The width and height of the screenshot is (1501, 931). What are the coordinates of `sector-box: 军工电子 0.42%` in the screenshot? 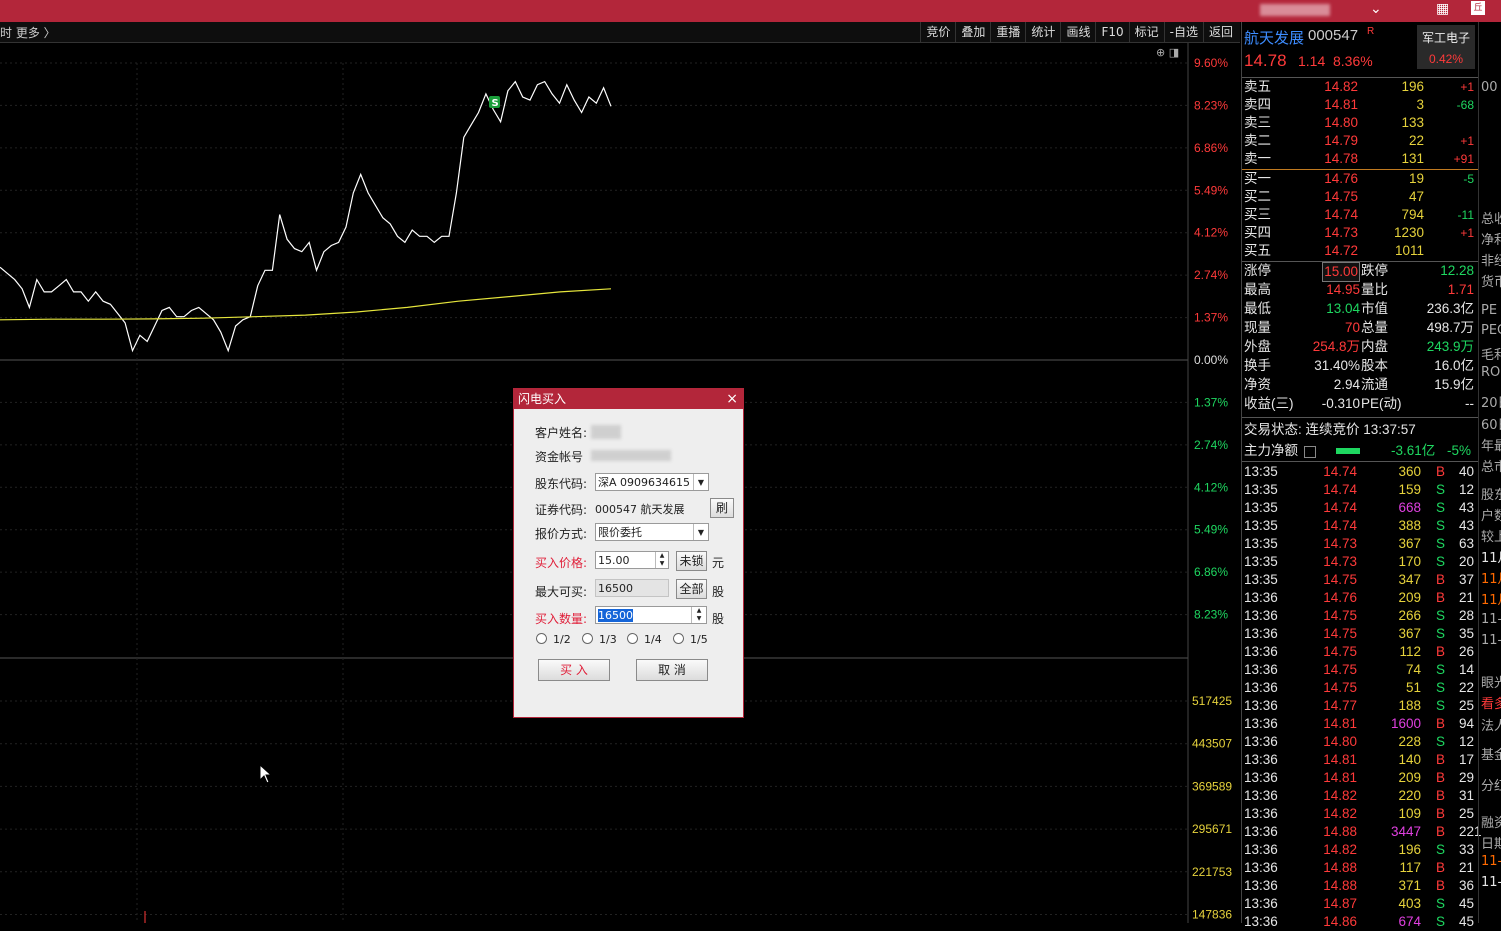 It's located at (1446, 47).